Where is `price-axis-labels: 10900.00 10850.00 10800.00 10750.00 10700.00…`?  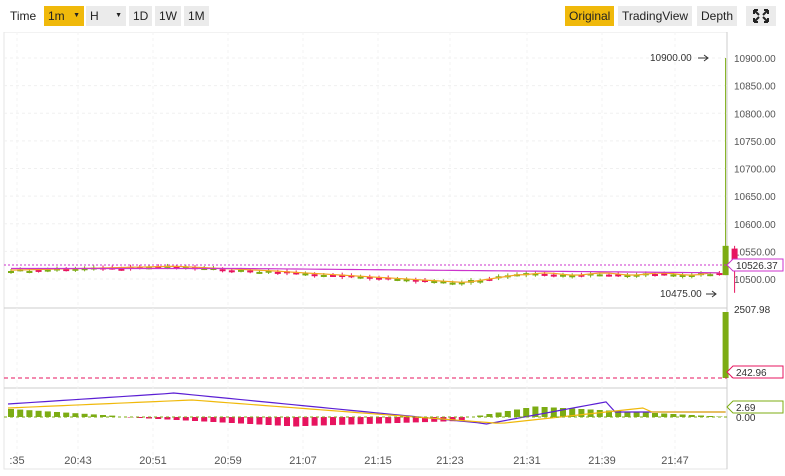 price-axis-labels: 10900.00 10850.00 10800.00 10750.00 10700.00… is located at coordinates (755, 170).